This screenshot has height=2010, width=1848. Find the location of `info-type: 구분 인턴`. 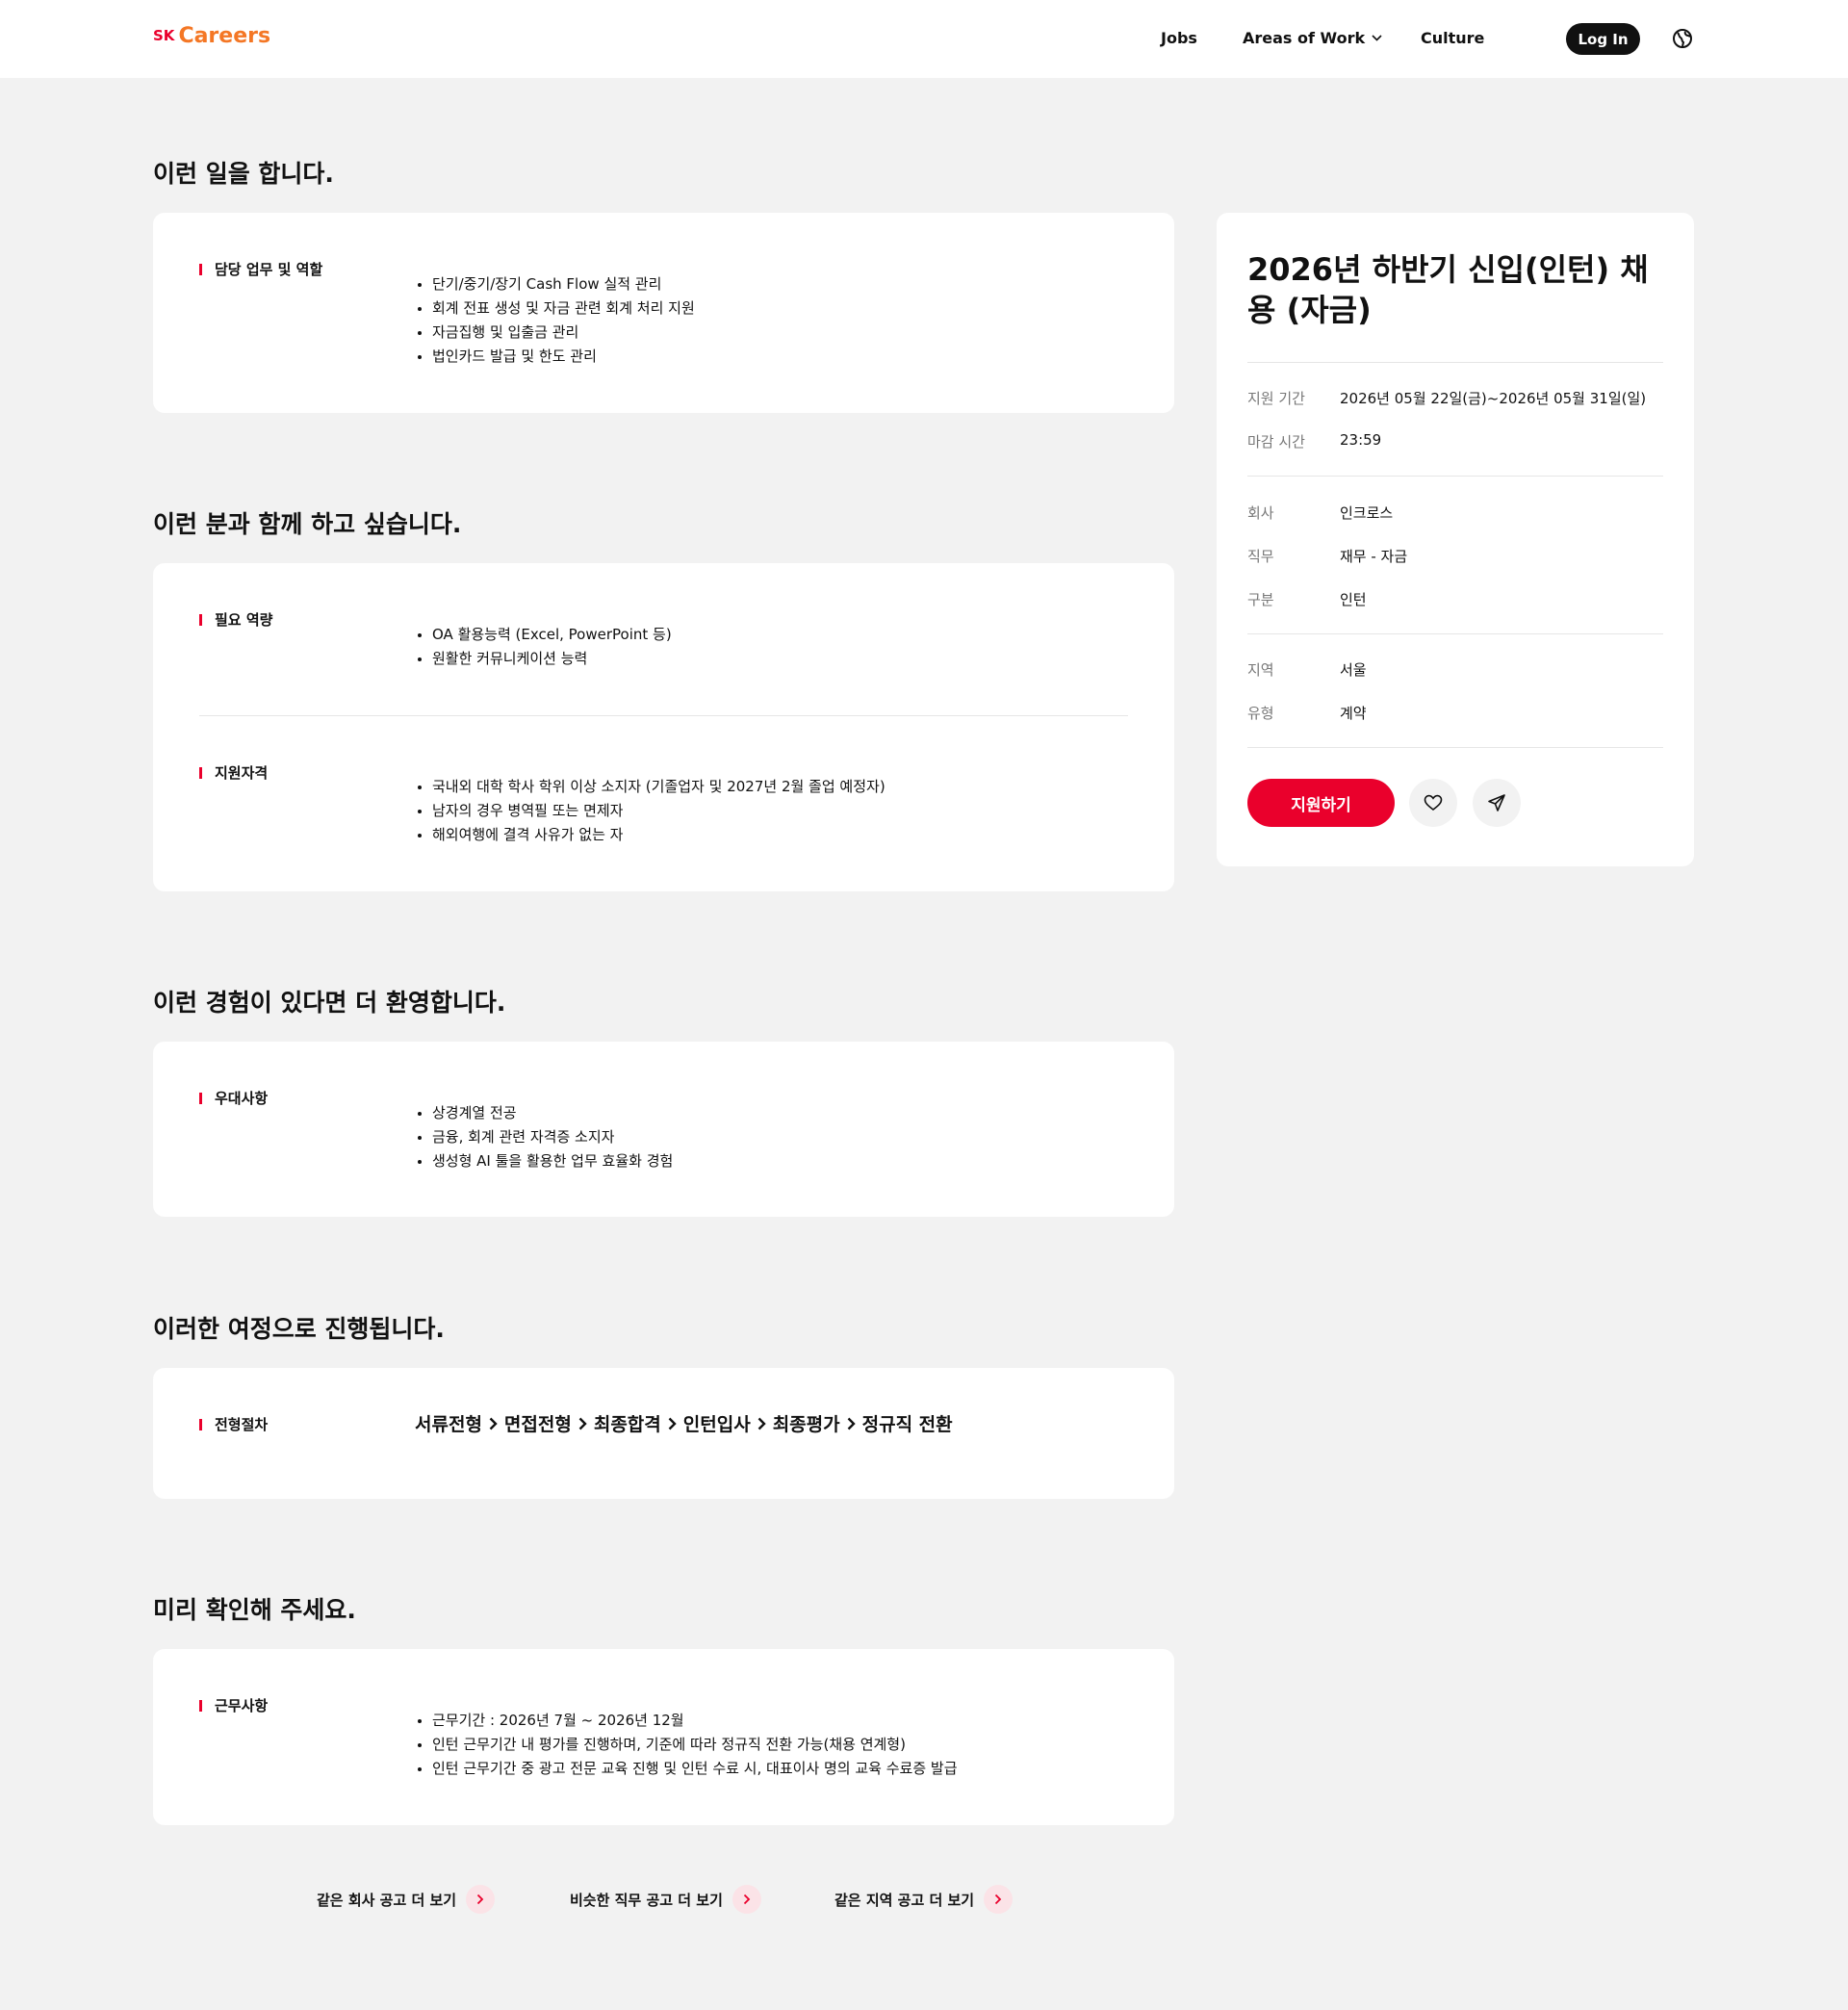

info-type: 구분 인턴 is located at coordinates (1307, 599).